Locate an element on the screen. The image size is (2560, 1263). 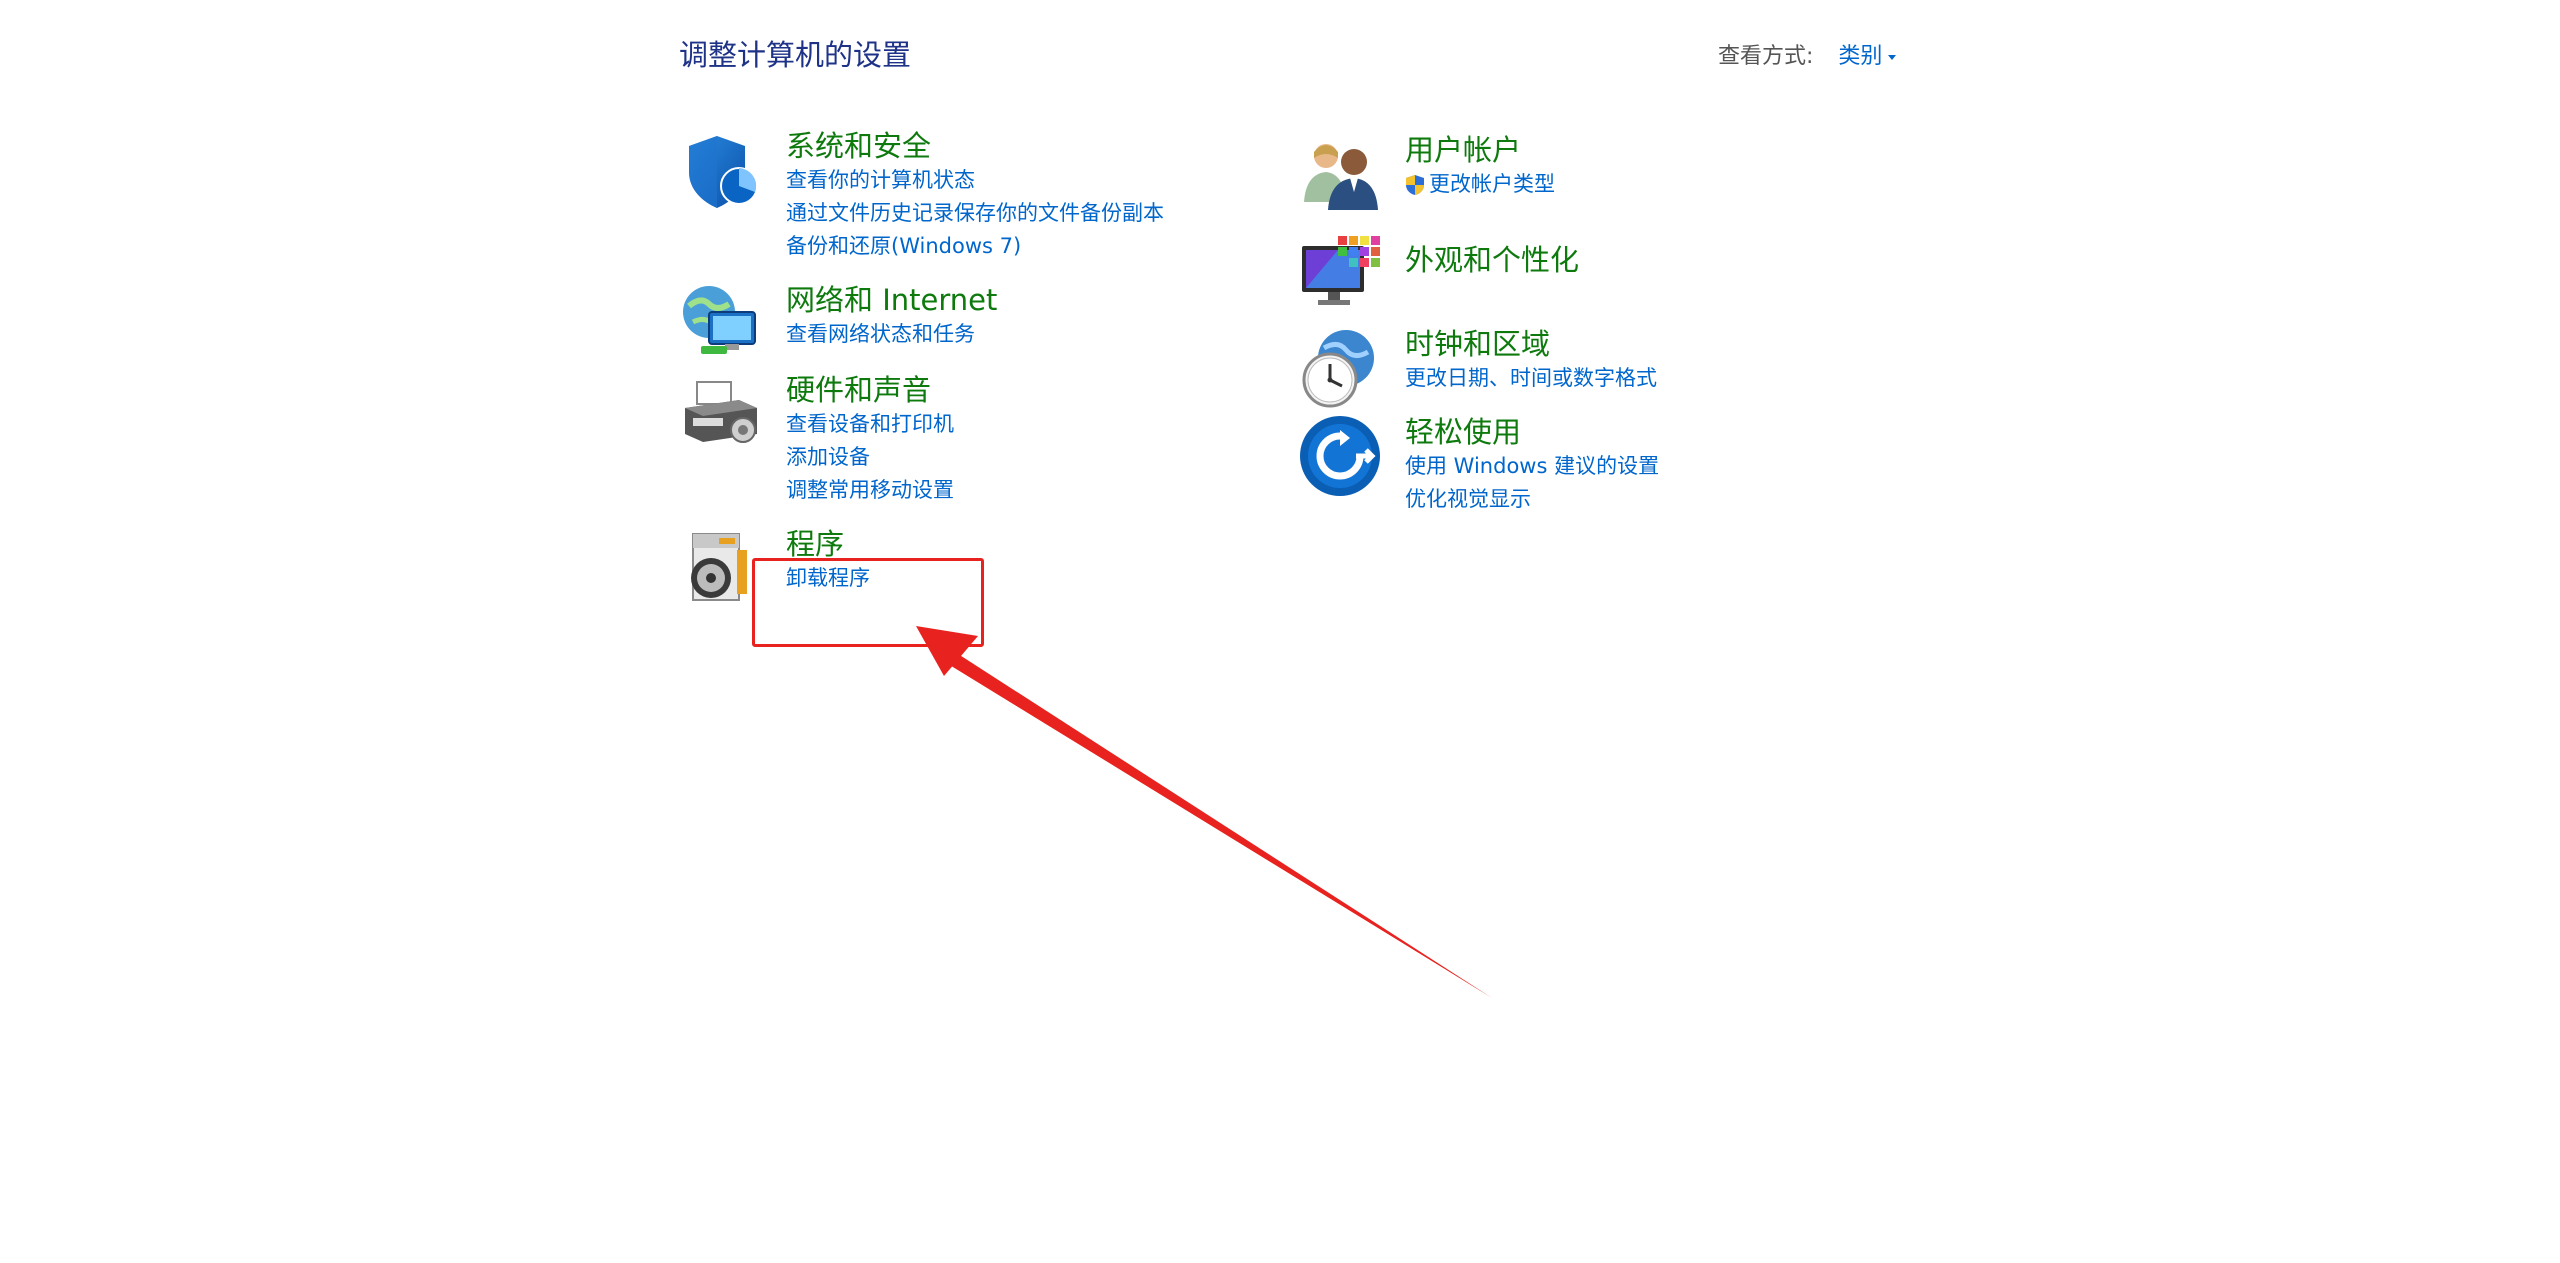
link-change-account-type: 更改帐户类型 is located at coordinates (1480, 184).